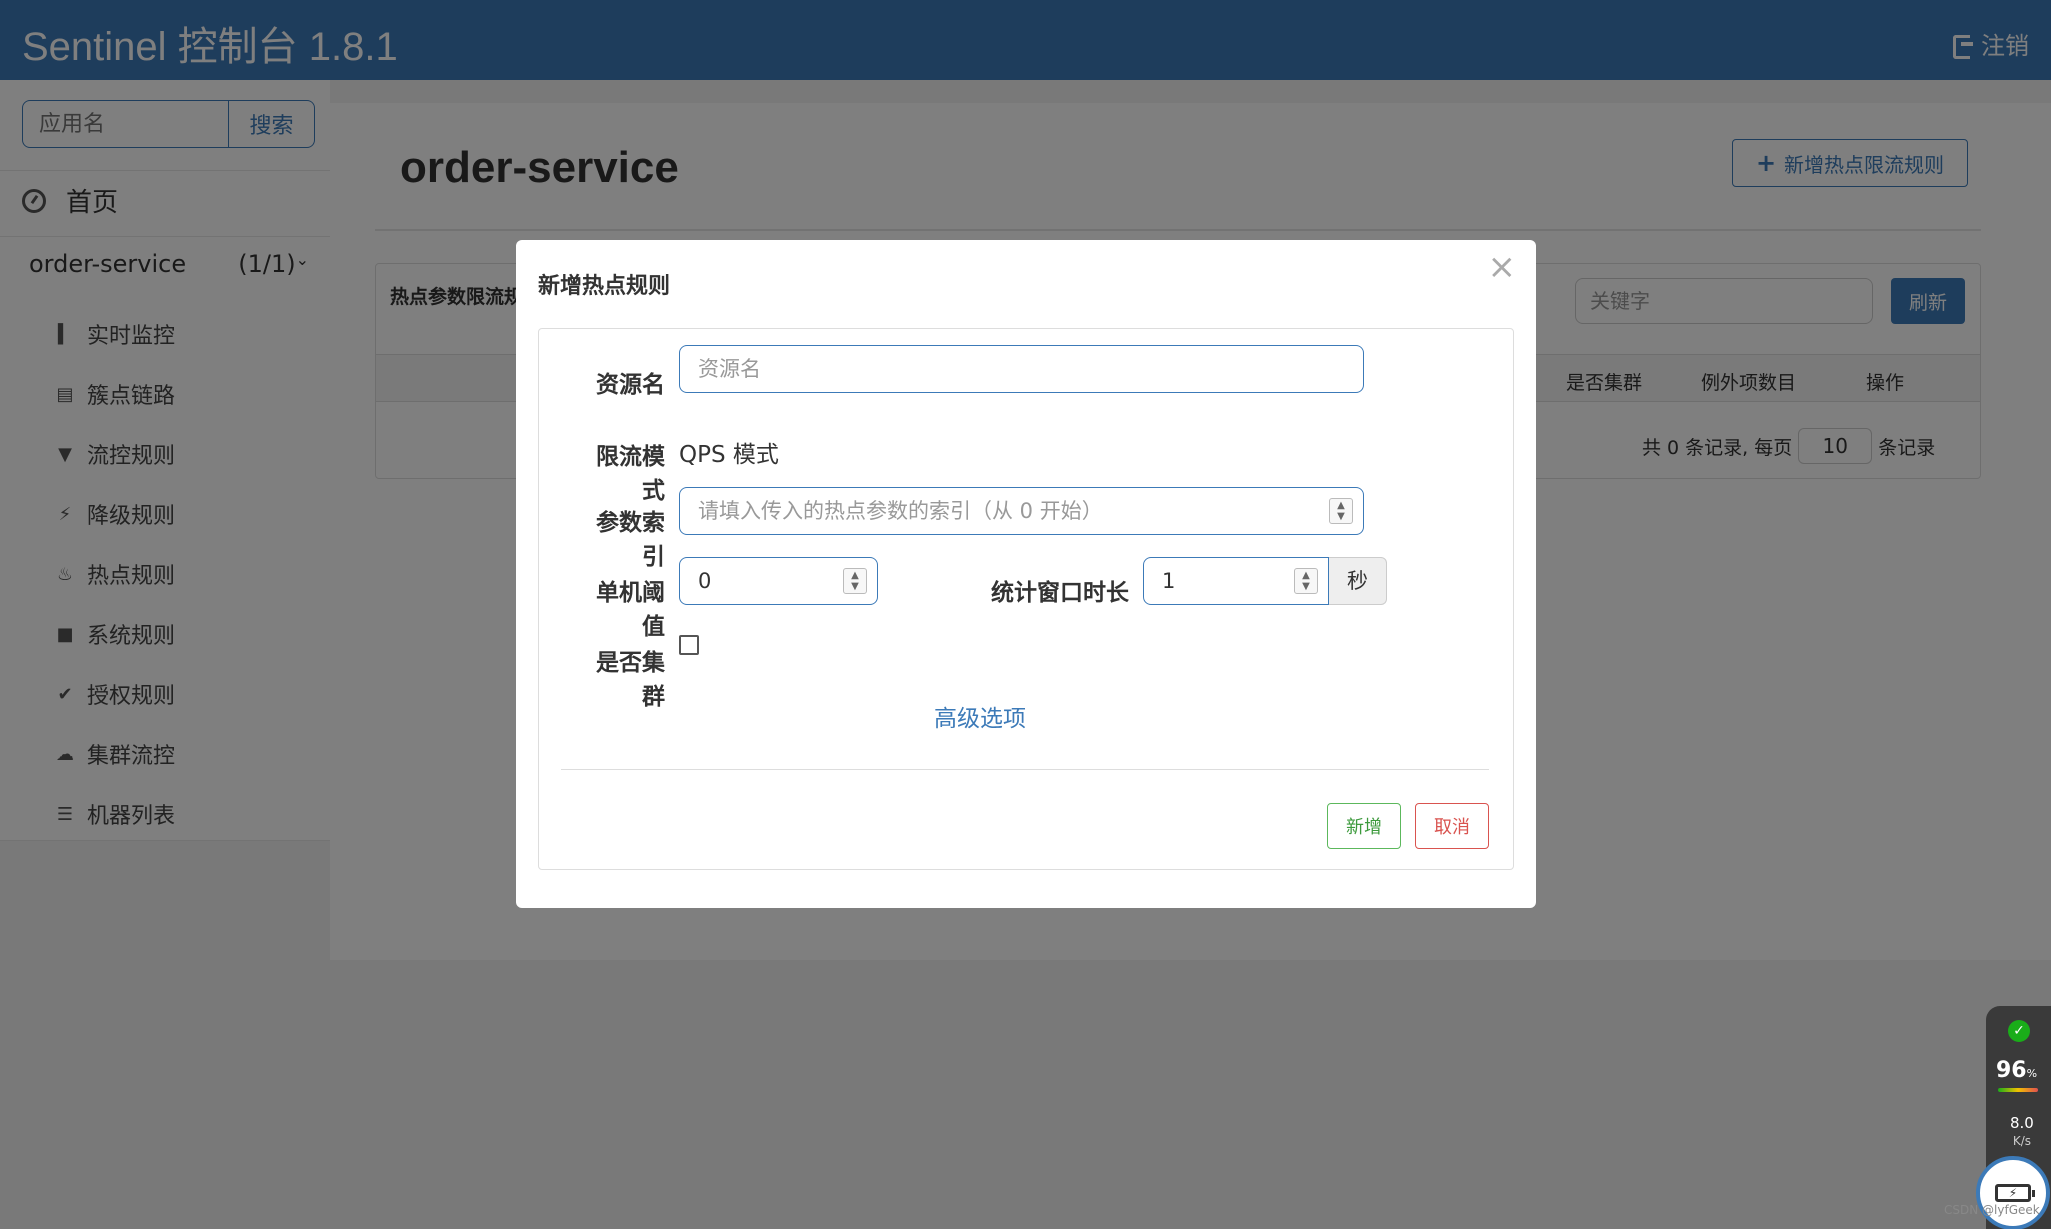 The image size is (2051, 1229). I want to click on stat-window-input: 1 ▲ ▼, so click(1236, 581).